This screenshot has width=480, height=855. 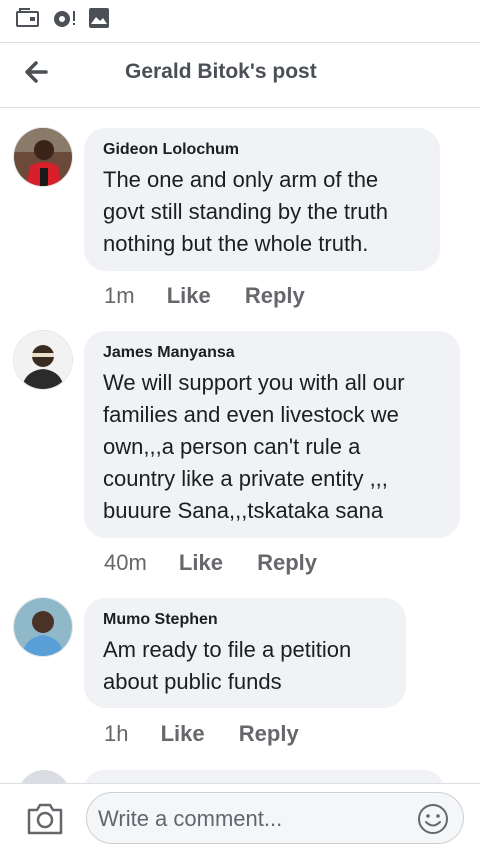 I want to click on comment-time: 1h, so click(x=116, y=733).